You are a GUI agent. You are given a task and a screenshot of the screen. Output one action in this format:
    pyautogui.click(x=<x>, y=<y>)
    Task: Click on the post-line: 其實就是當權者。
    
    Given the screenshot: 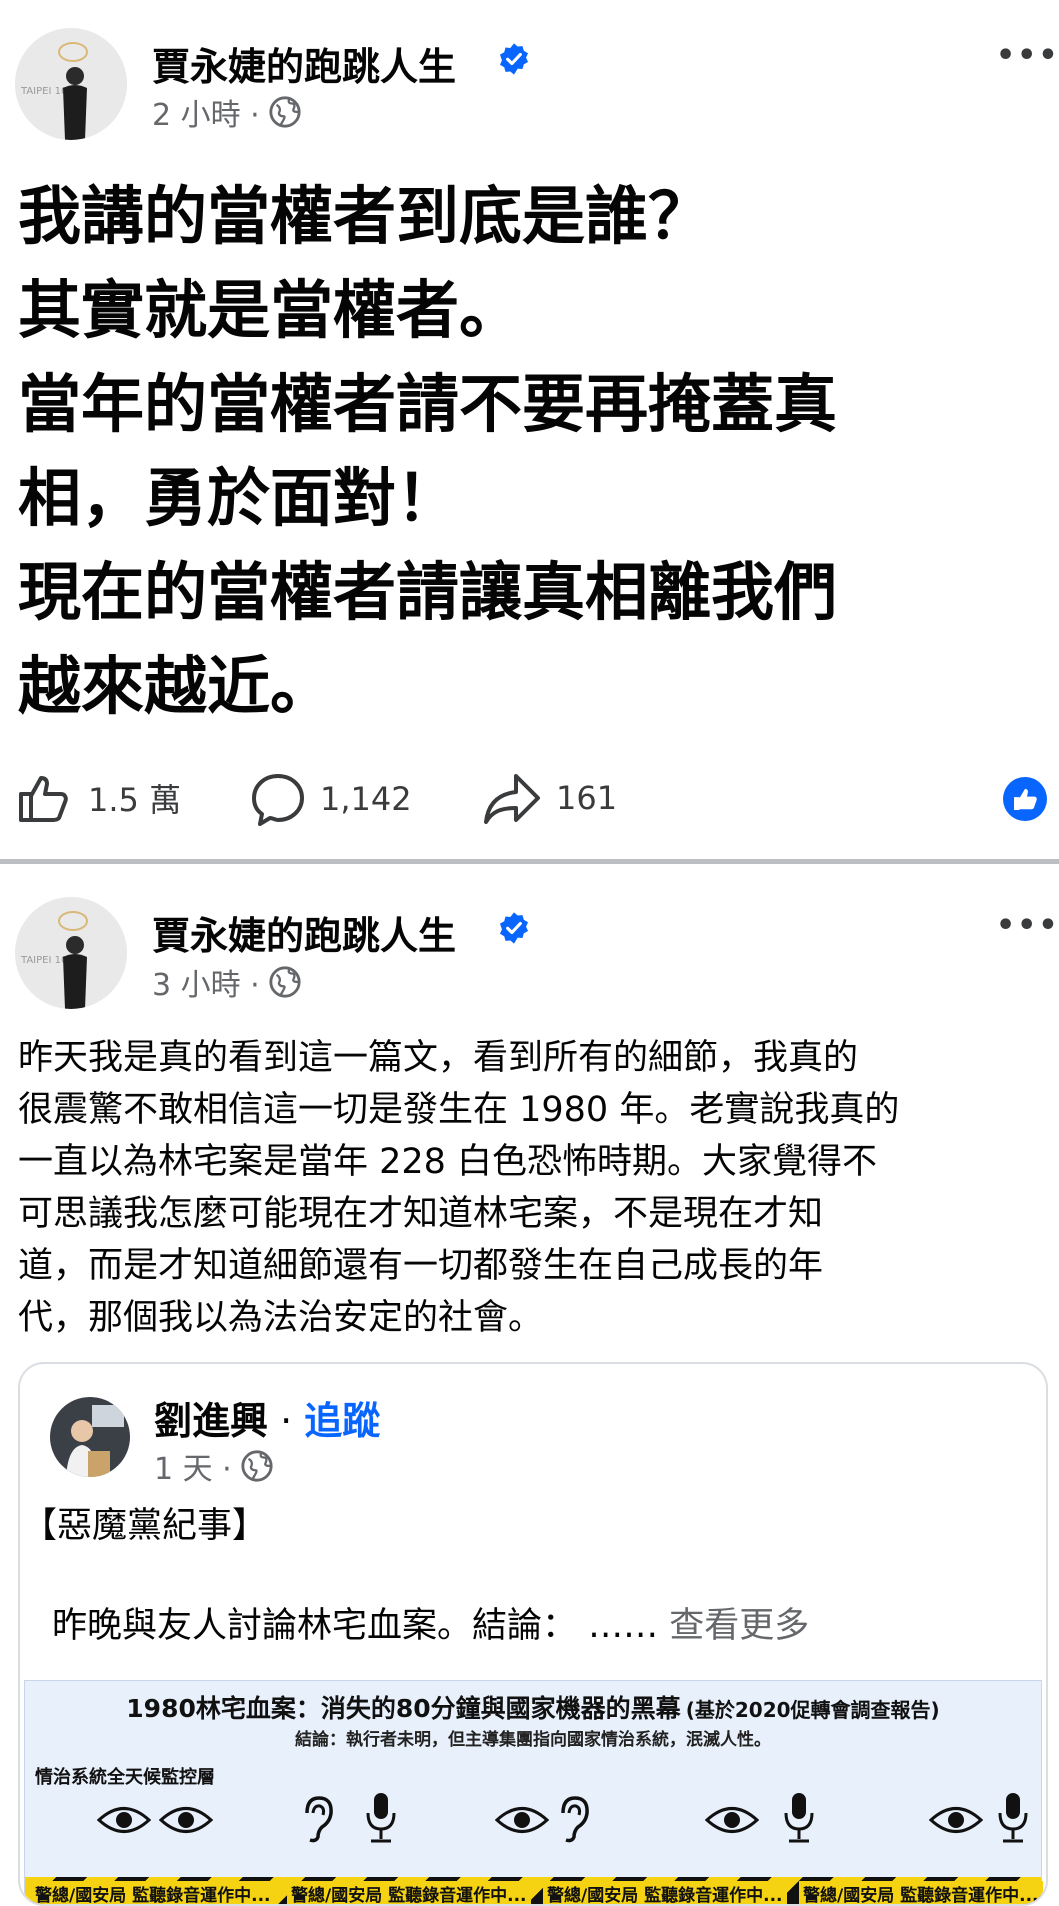 What is the action you would take?
    pyautogui.click(x=270, y=310)
    